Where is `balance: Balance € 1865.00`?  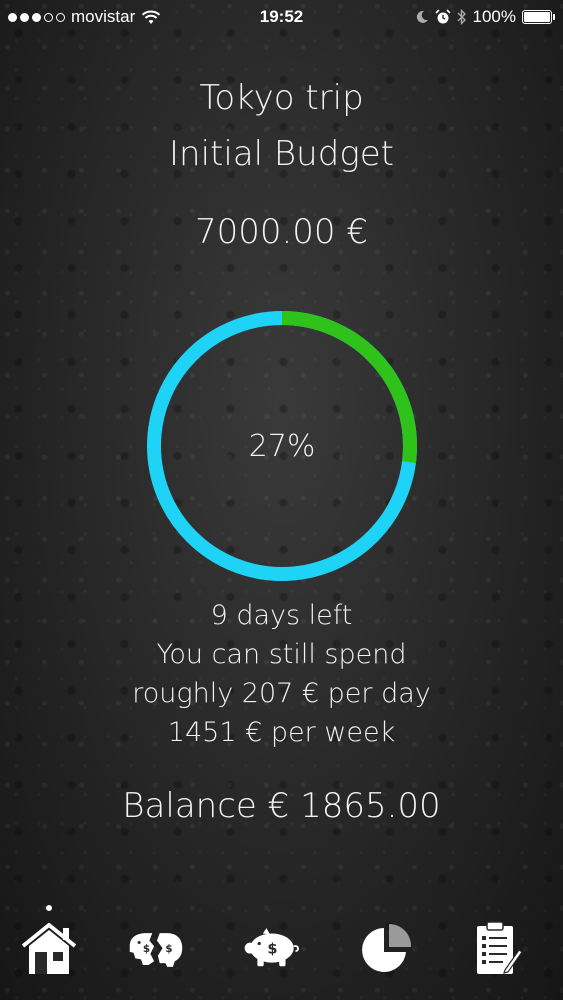 balance: Balance € 1865.00 is located at coordinates (281, 806).